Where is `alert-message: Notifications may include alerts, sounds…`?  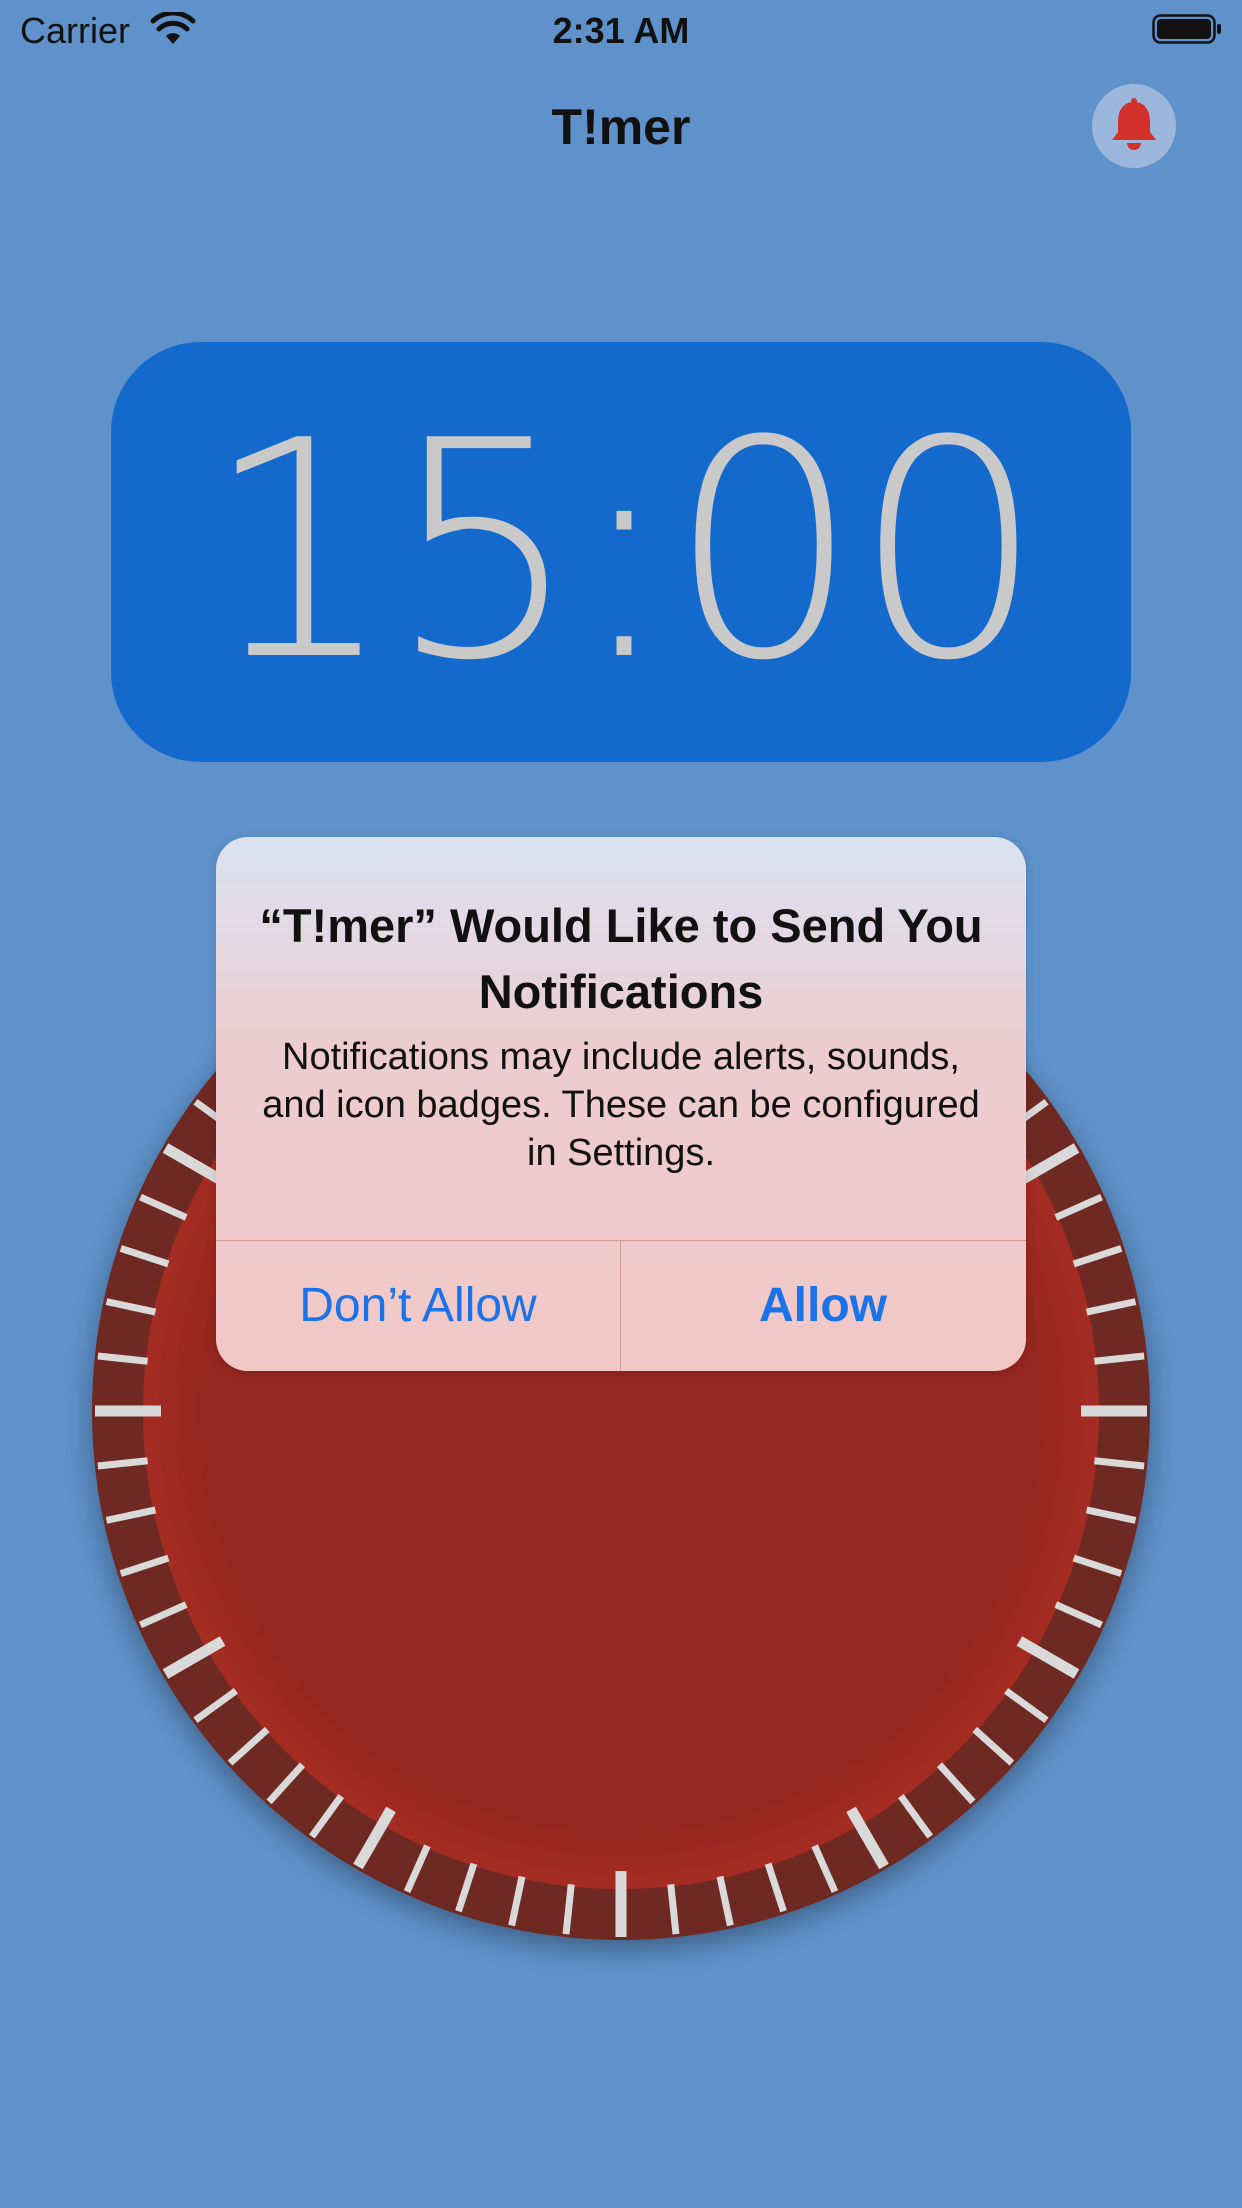 alert-message: Notifications may include alerts, sounds… is located at coordinates (621, 1105).